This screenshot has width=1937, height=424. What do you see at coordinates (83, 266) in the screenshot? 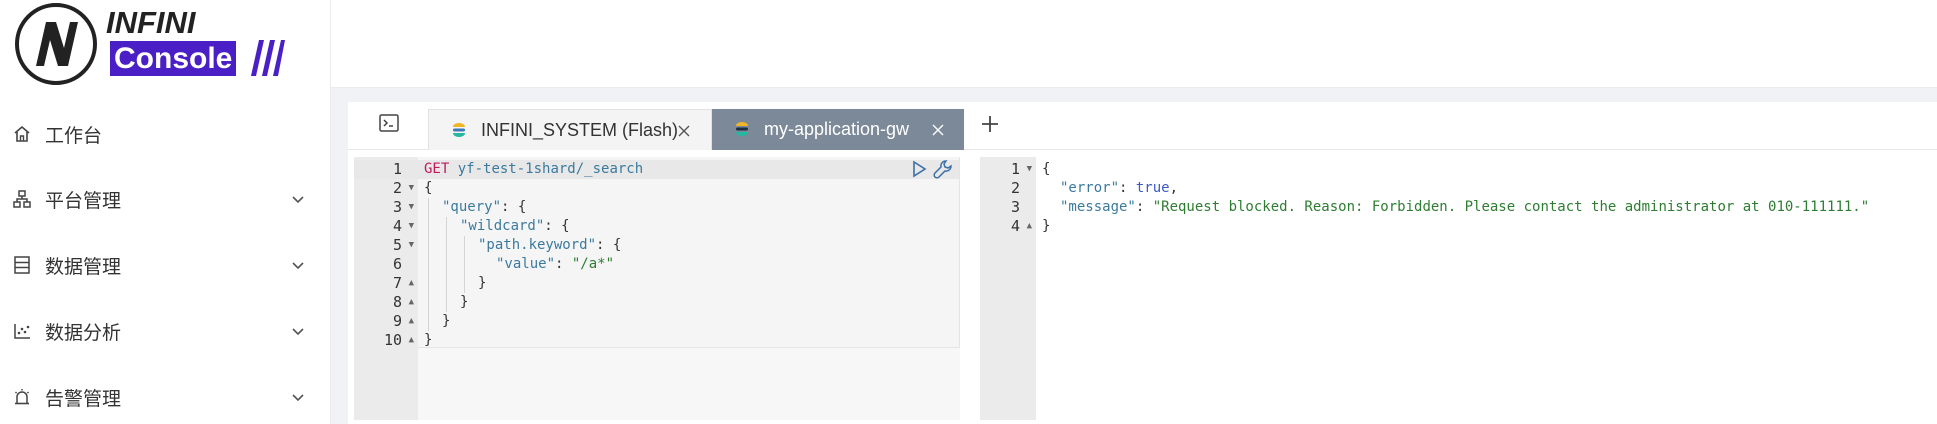
I see `sidebar-item-label: 数据管理` at bounding box center [83, 266].